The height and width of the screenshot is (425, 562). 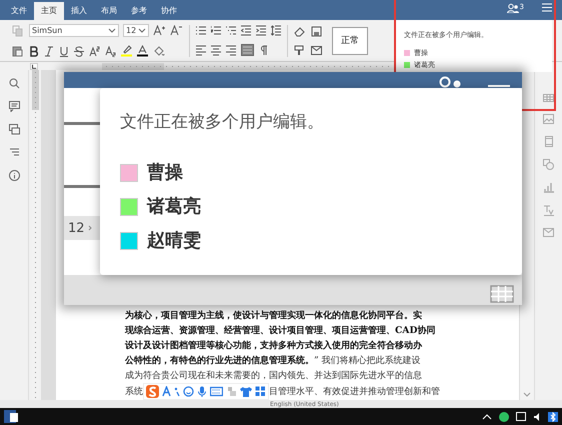 I want to click on navigation-icon, so click(x=14, y=152).